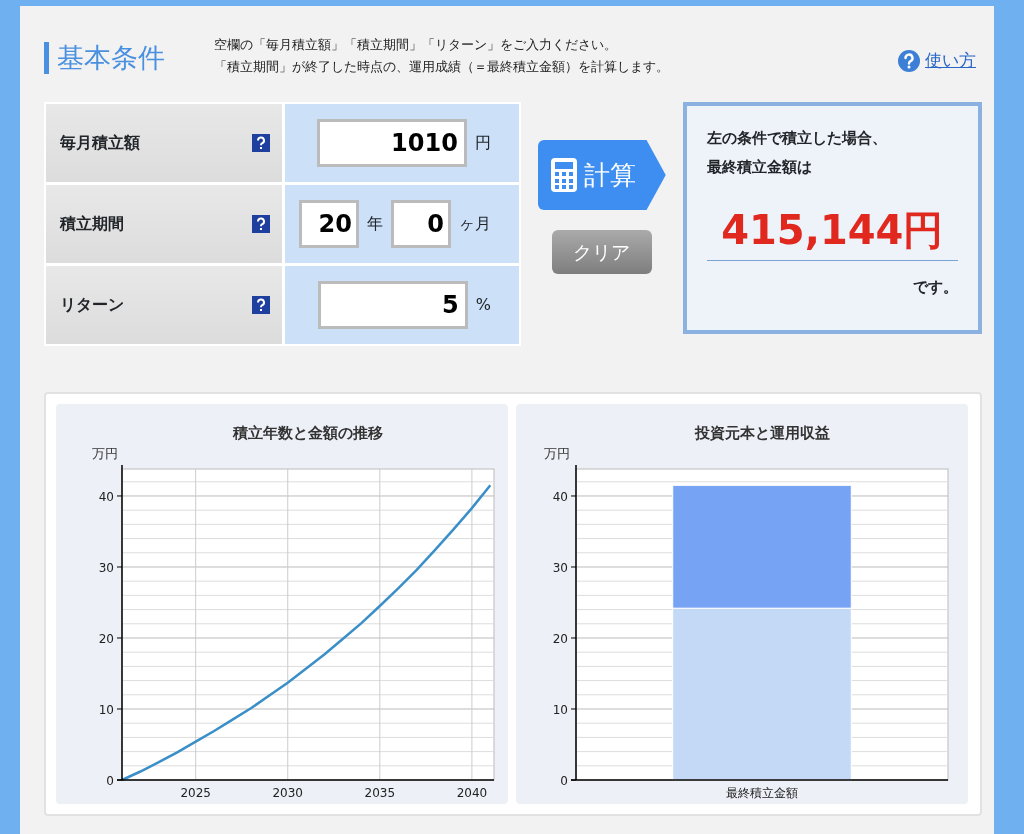 This screenshot has height=834, width=1024. What do you see at coordinates (563, 175) in the screenshot?
I see `calculator-icon` at bounding box center [563, 175].